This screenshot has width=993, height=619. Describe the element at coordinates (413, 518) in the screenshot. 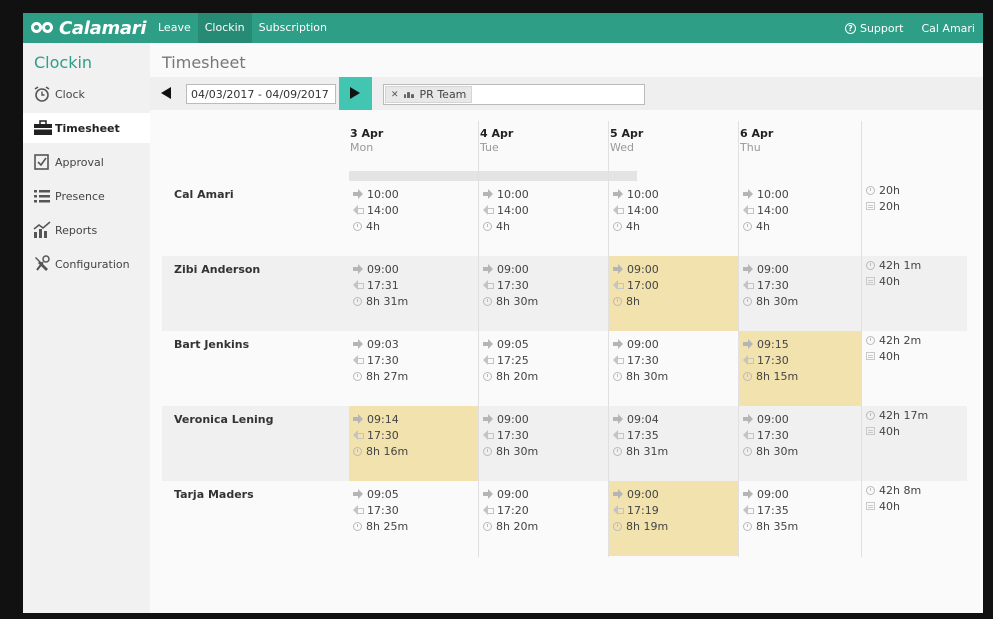

I see `time-cell: 09:05 17:30 8h 25m` at that location.